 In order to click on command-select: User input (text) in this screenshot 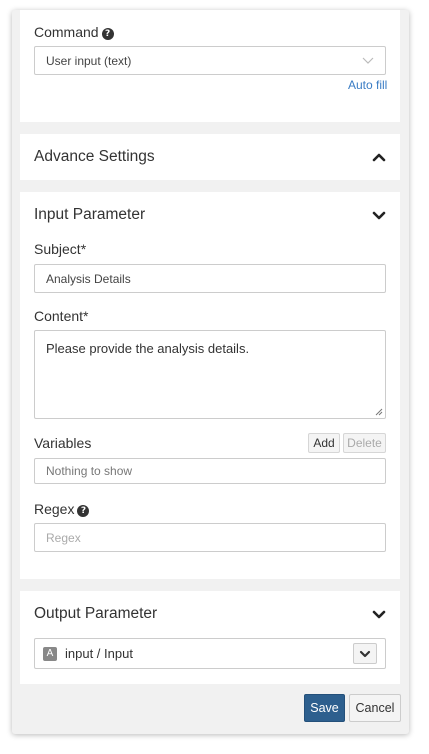, I will do `click(210, 60)`.